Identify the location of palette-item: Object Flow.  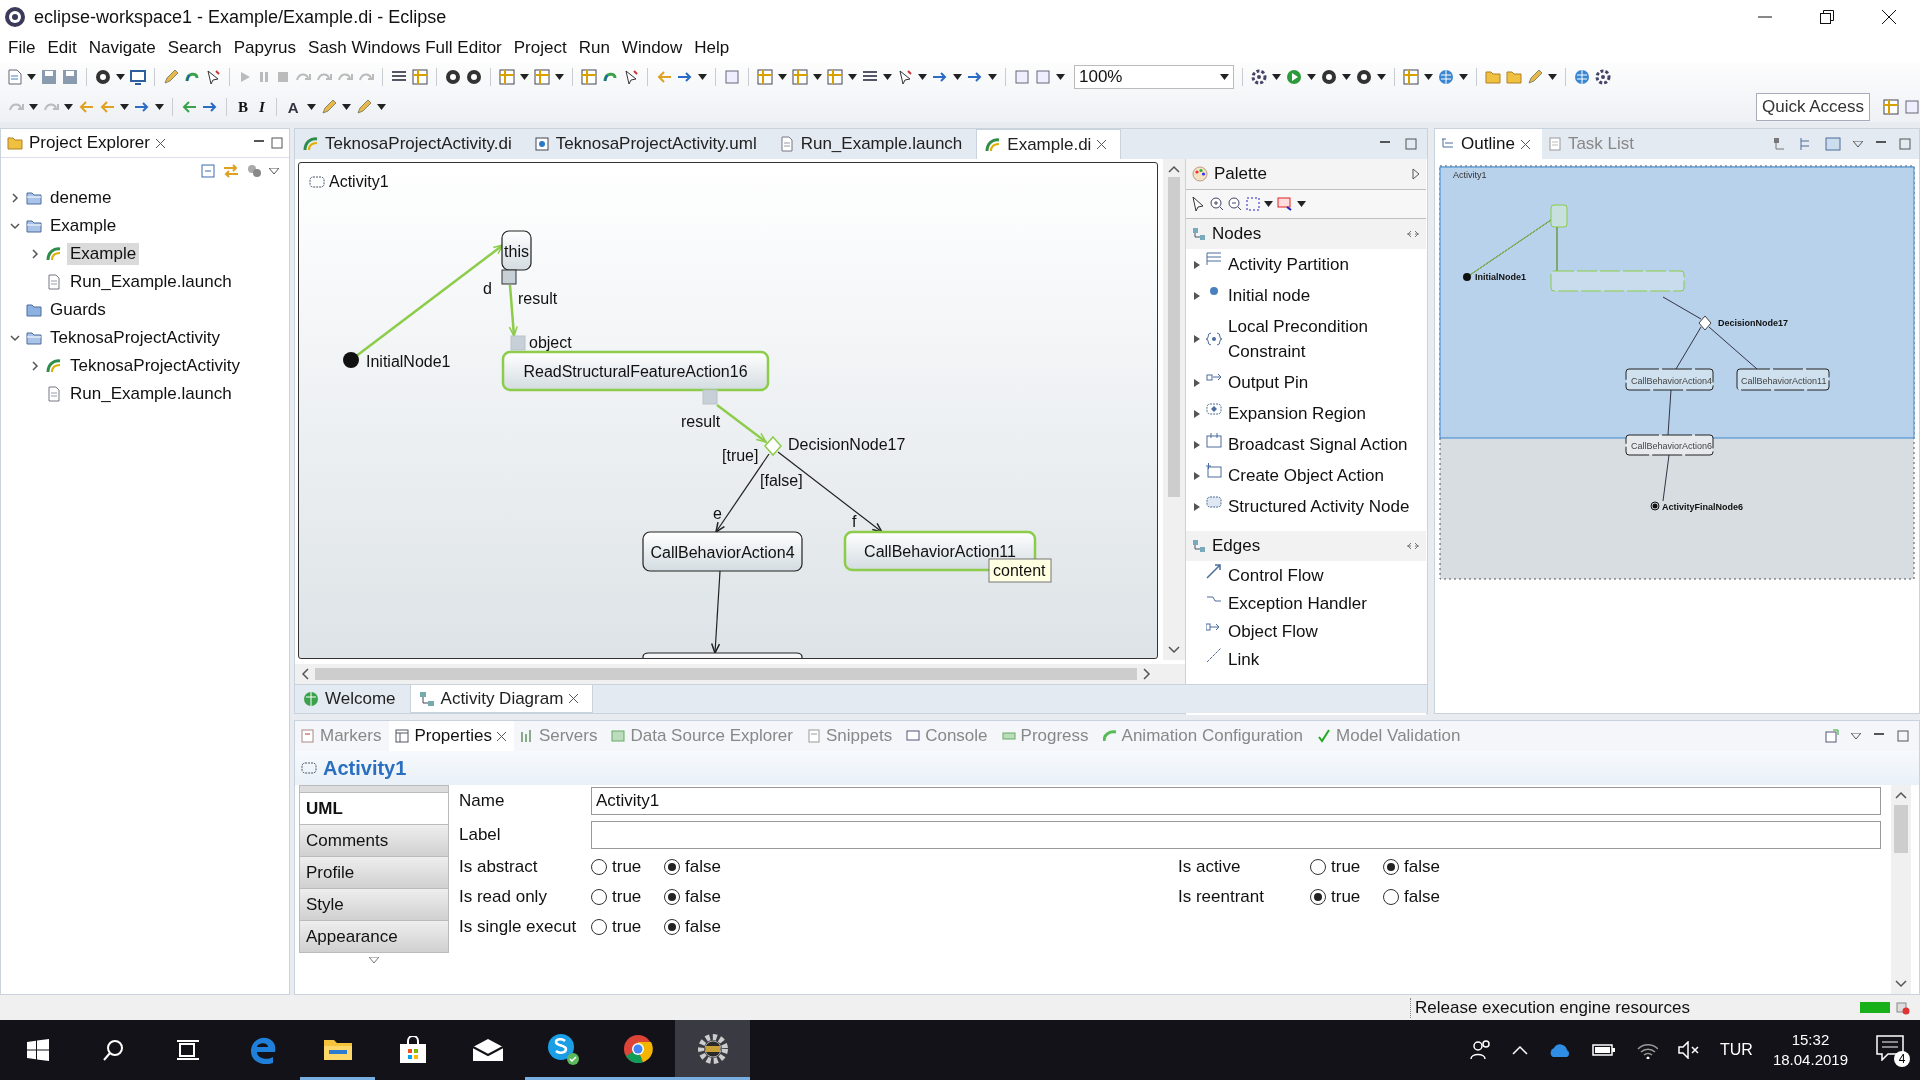
(1306, 631).